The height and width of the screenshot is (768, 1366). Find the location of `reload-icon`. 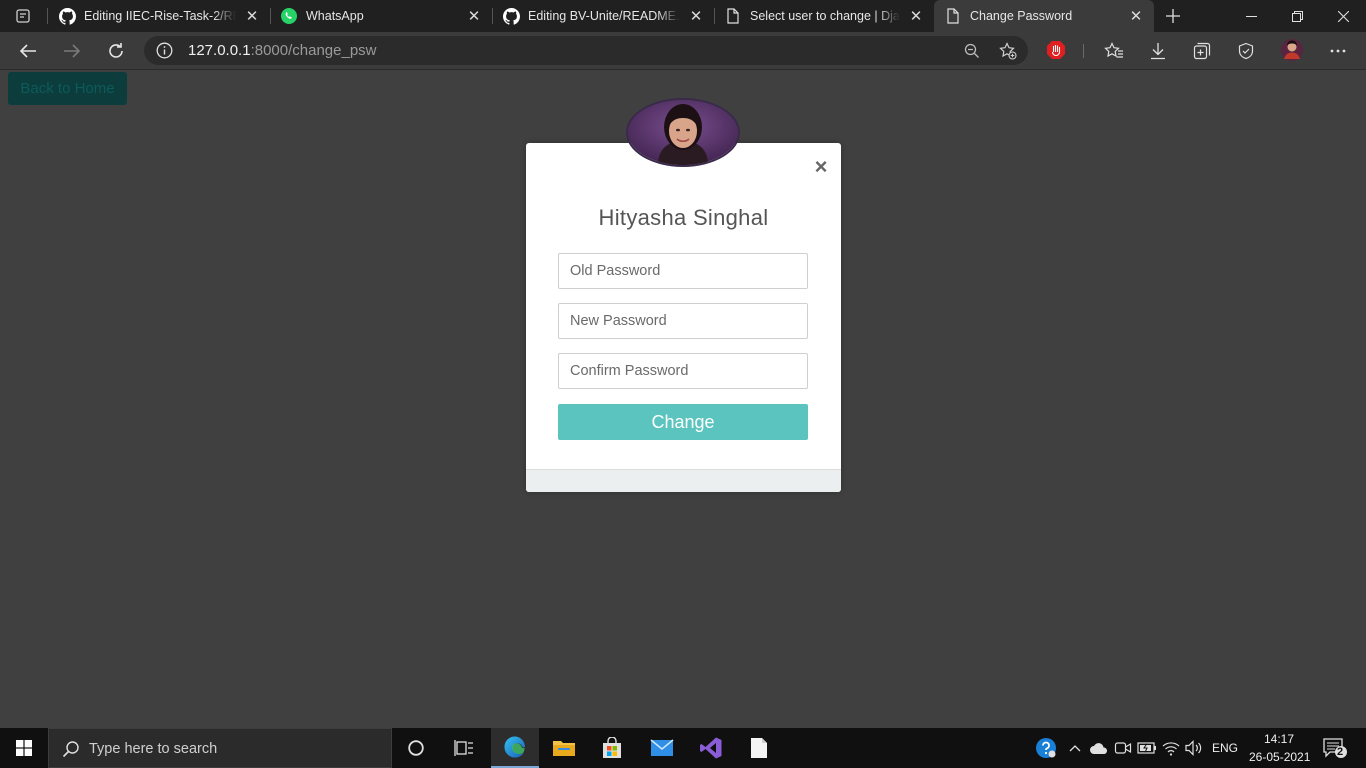

reload-icon is located at coordinates (116, 51).